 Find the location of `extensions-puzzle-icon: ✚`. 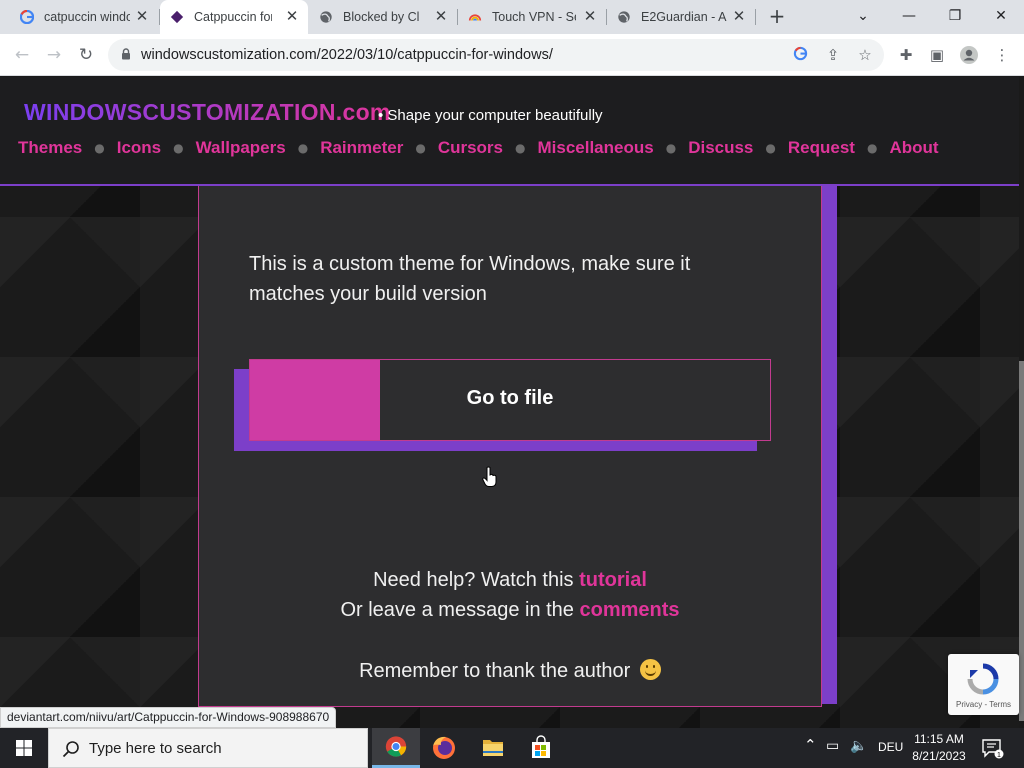

extensions-puzzle-icon: ✚ is located at coordinates (906, 55).